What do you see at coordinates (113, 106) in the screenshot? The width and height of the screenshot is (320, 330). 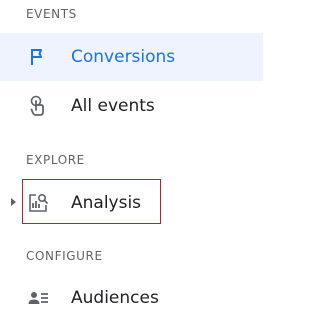 I see `nav-label-all-events: All events` at bounding box center [113, 106].